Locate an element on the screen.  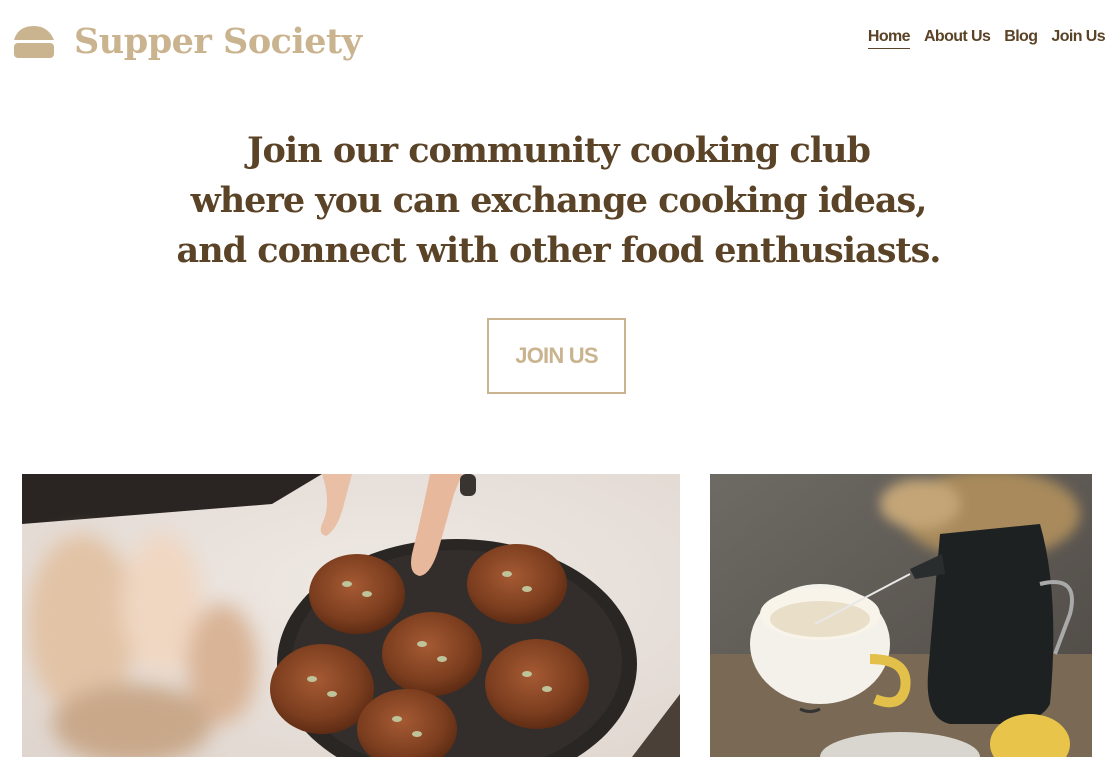
hero-line-3: and connect with other food enthusiasts. is located at coordinates (559, 250).